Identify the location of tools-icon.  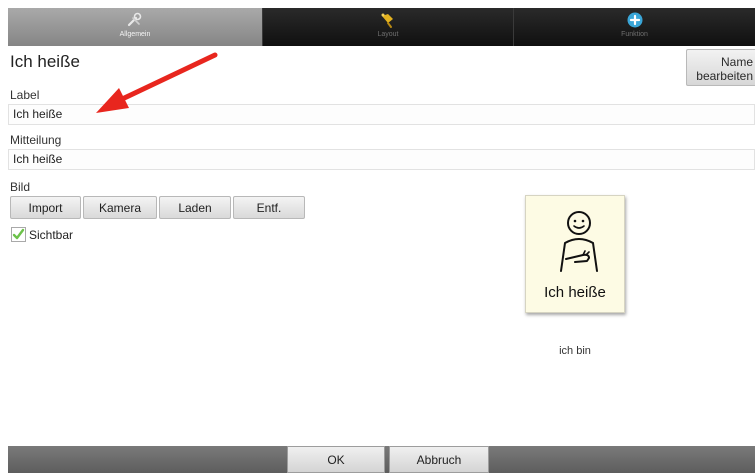
(134, 19).